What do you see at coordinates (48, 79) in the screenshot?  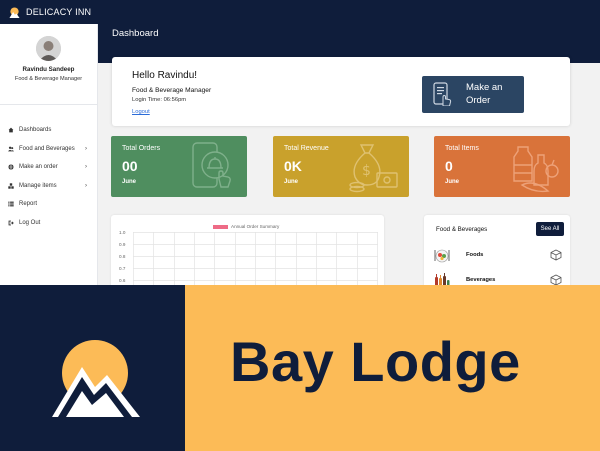 I see `profile-role: Food & Beverage Manager` at bounding box center [48, 79].